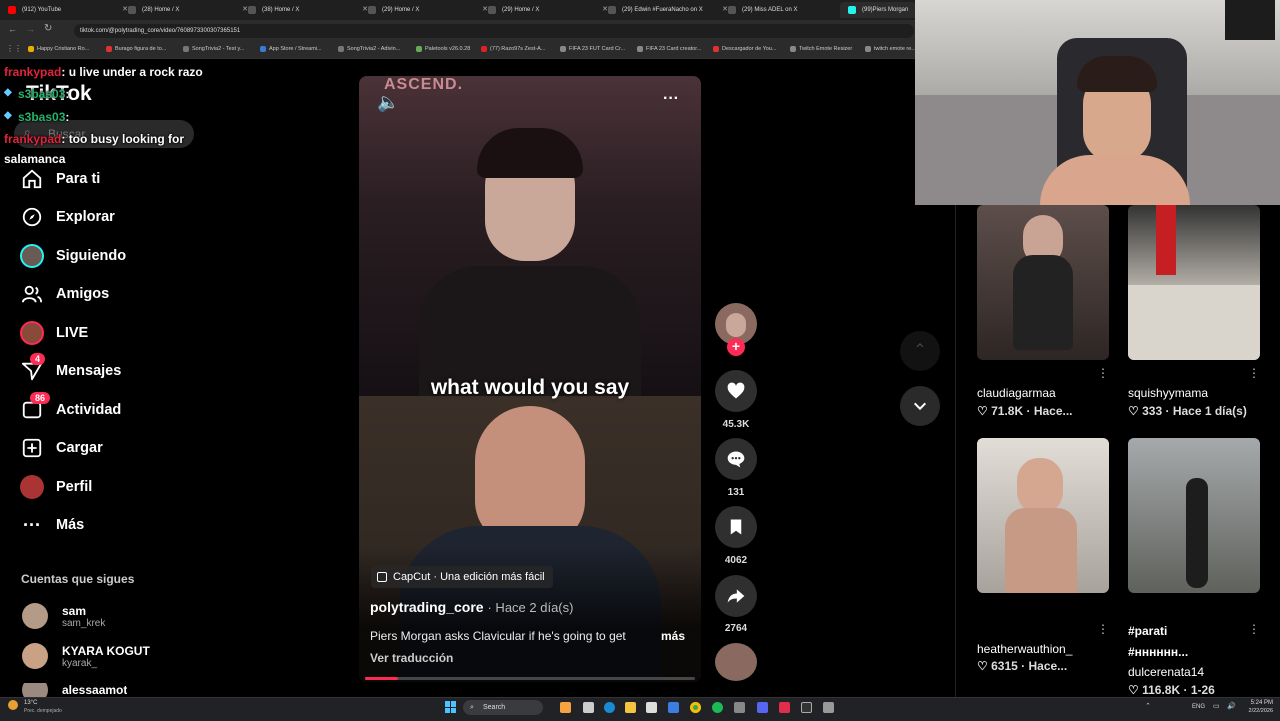 This screenshot has width=1280, height=721. Describe the element at coordinates (1171, 690) in the screenshot. I see `video-stats: ♡ 116.8K · 1-26` at that location.